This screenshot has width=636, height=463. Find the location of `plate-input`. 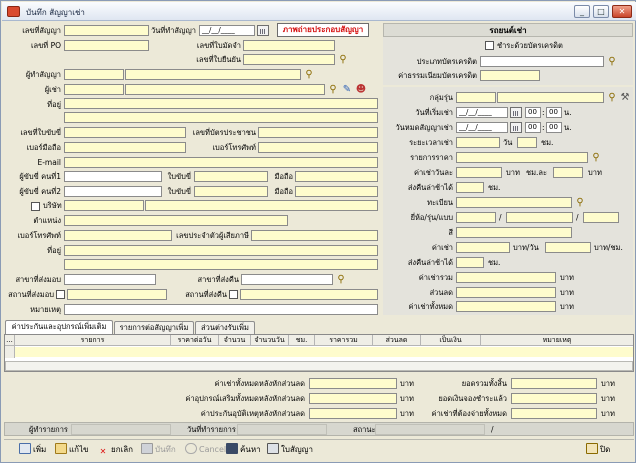

plate-input is located at coordinates (514, 202).